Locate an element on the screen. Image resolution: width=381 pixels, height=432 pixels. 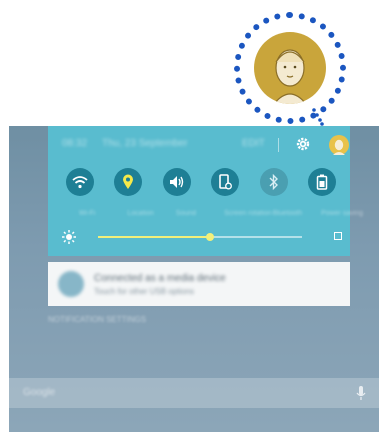
brightness-row is located at coordinates (202, 237).